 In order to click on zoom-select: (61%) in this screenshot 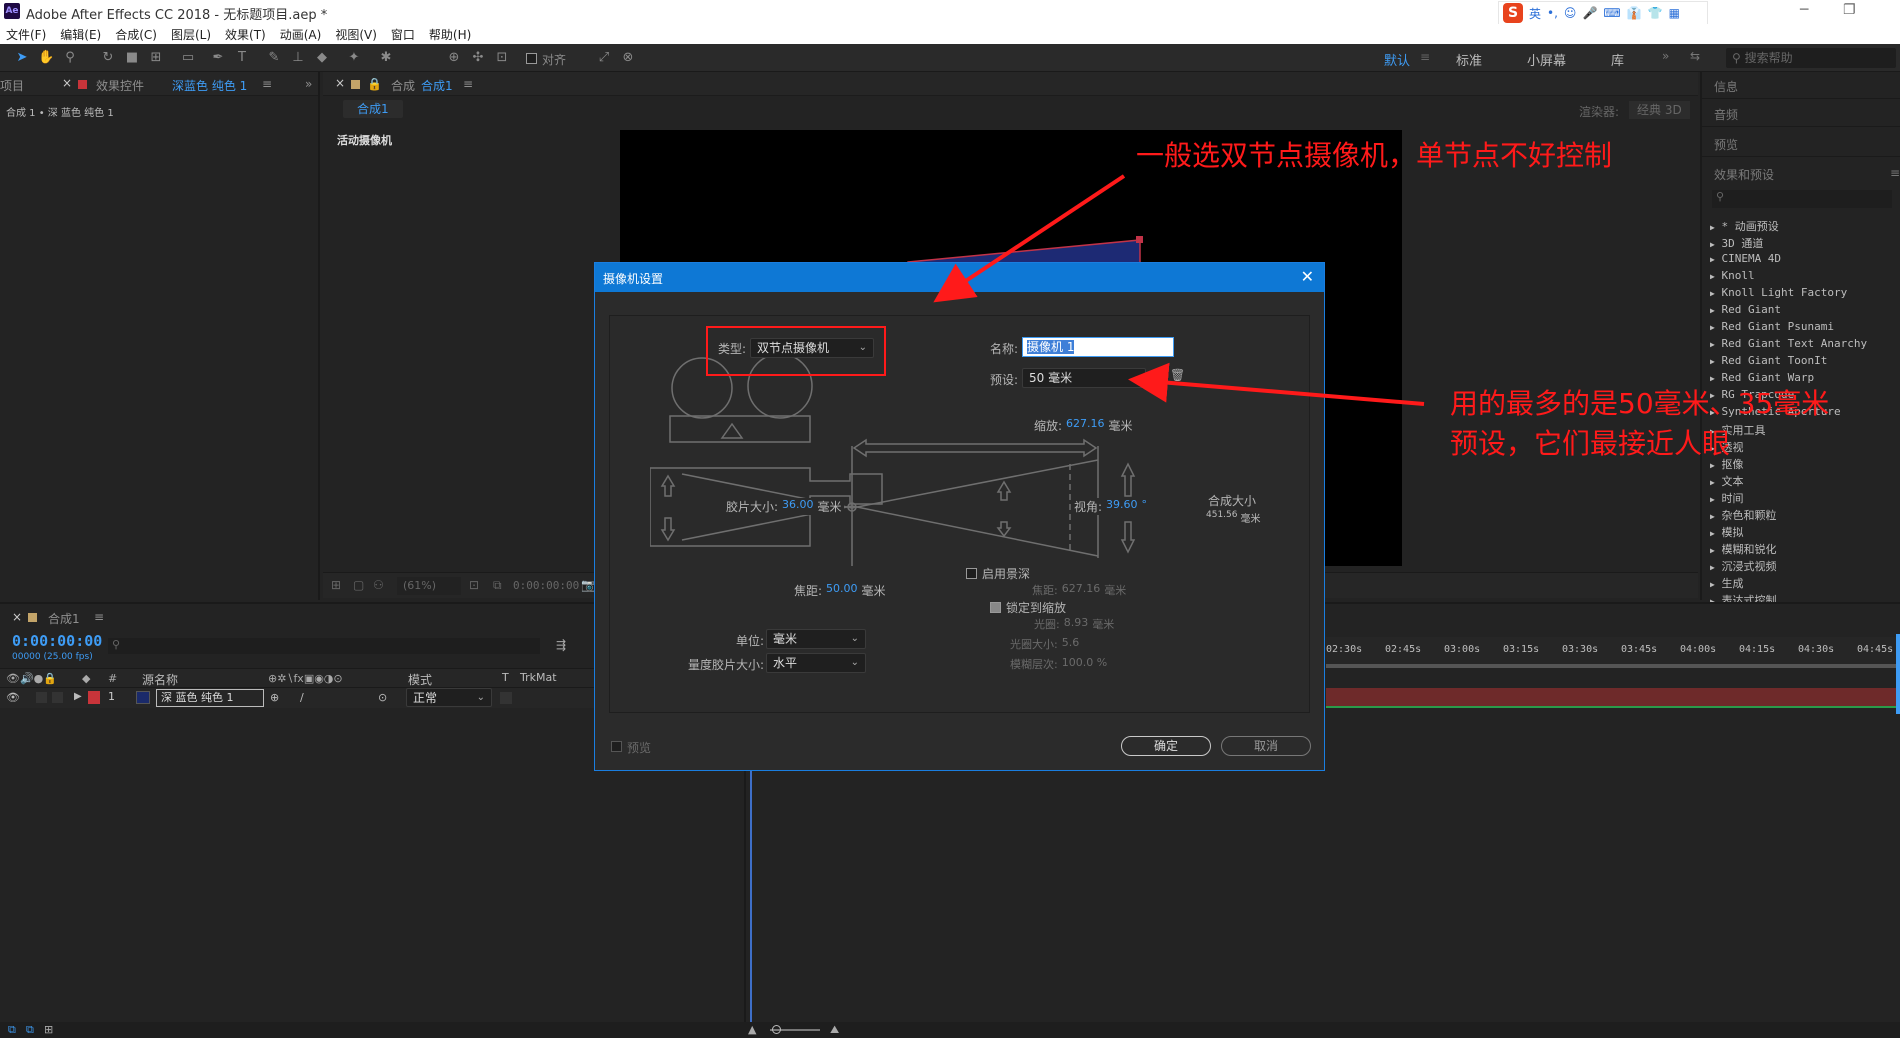, I will do `click(429, 586)`.